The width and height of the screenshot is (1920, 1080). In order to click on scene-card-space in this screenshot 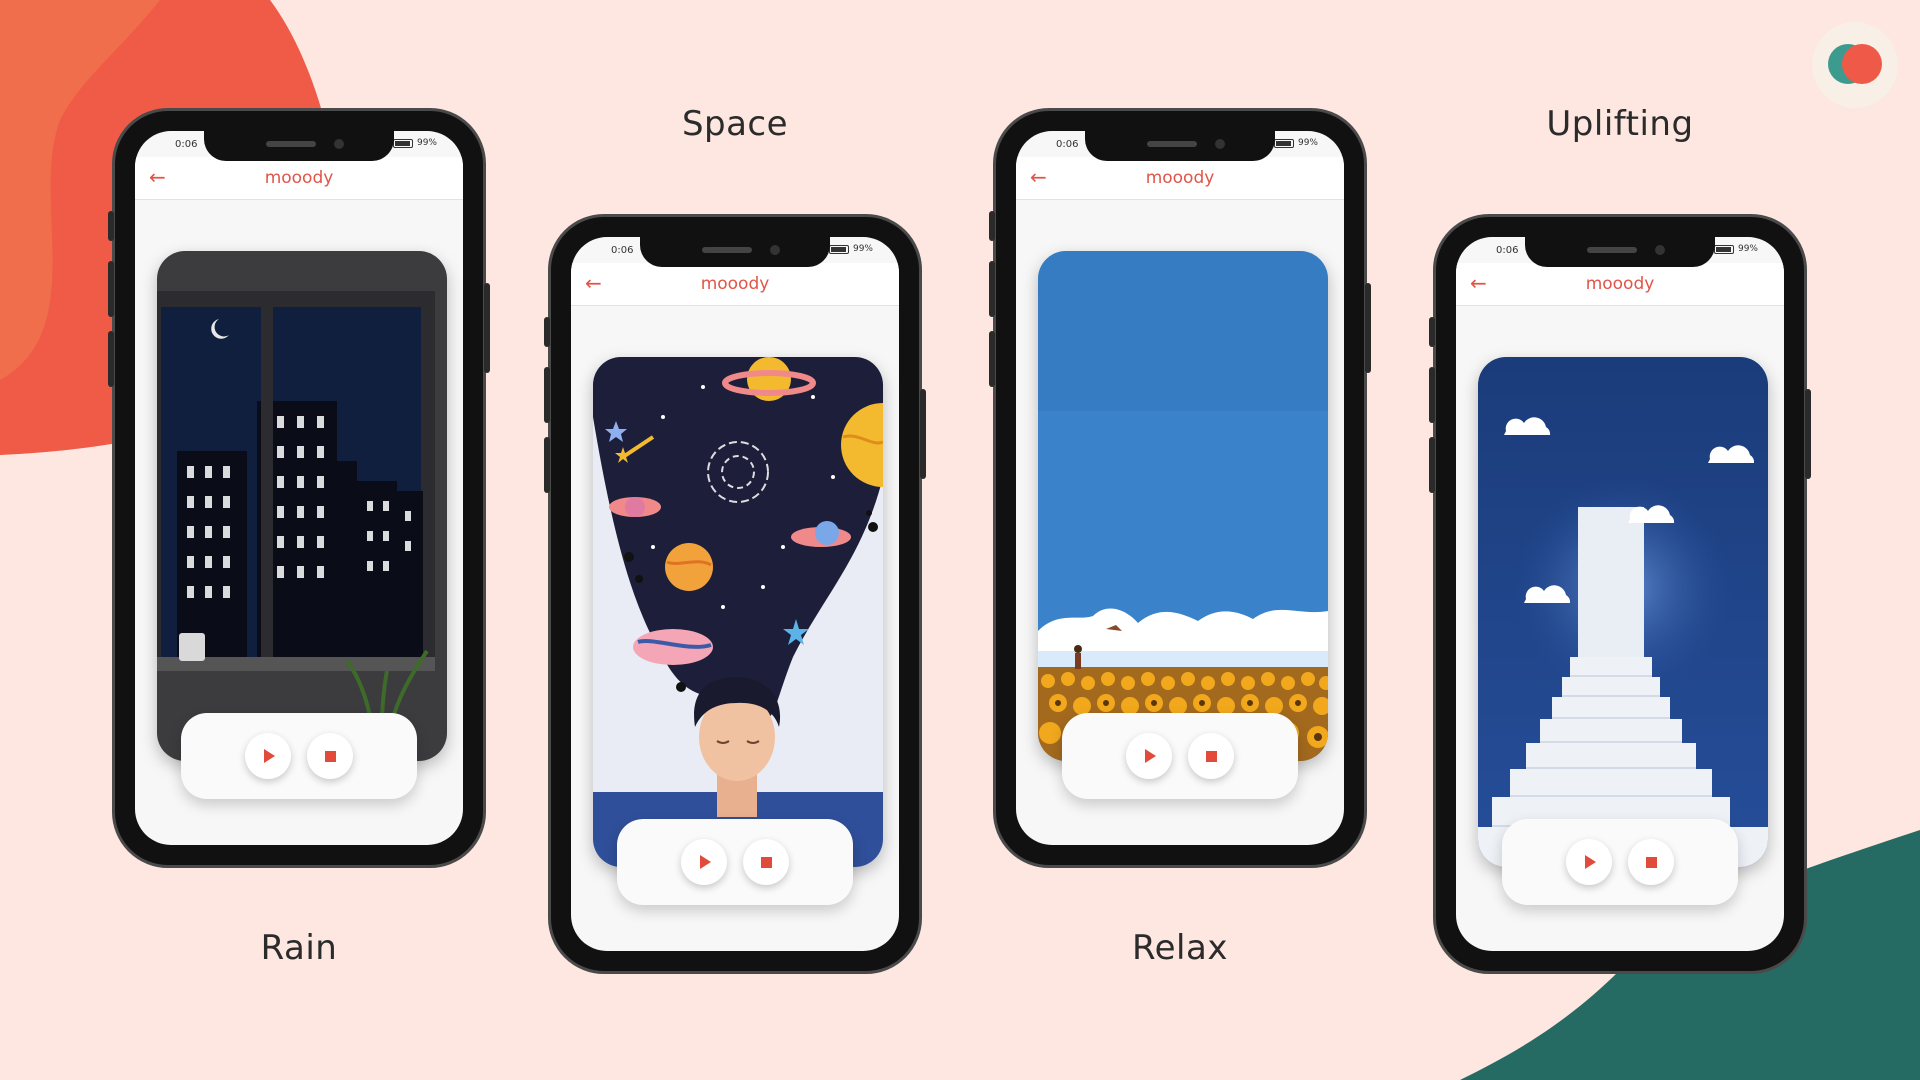, I will do `click(738, 612)`.